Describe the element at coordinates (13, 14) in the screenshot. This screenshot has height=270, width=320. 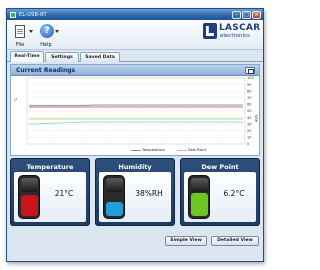
I see `app-icon` at that location.